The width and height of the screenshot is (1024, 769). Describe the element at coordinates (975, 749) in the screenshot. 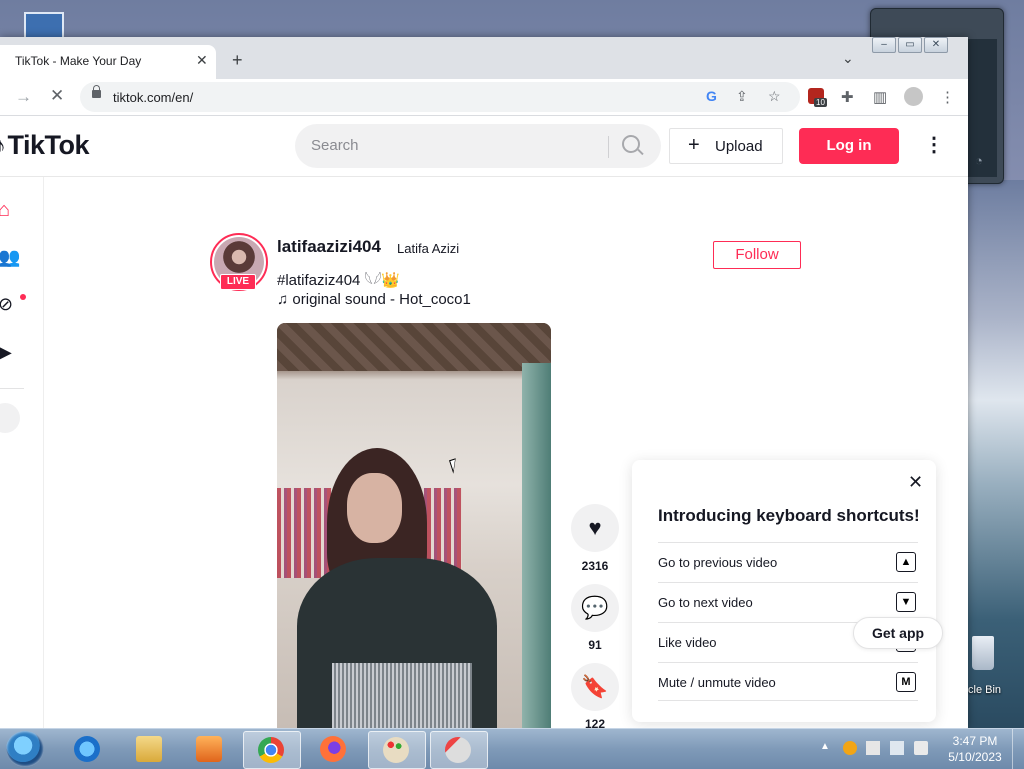

I see `system-clock: 3:47 PM 5/10/2023` at that location.